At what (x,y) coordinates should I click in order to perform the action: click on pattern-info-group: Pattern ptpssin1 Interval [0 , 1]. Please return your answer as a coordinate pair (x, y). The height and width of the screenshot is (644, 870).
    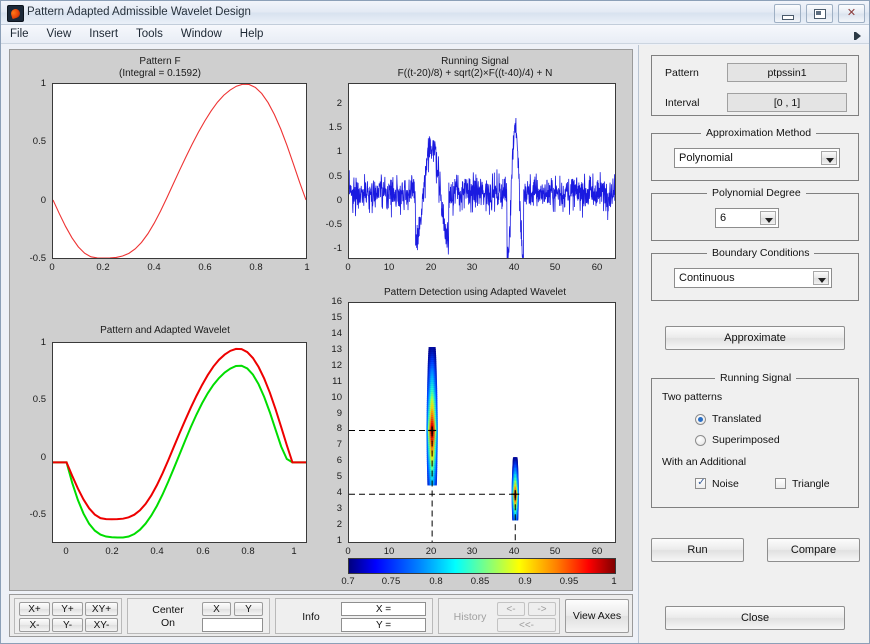
    Looking at the image, I should click on (755, 85).